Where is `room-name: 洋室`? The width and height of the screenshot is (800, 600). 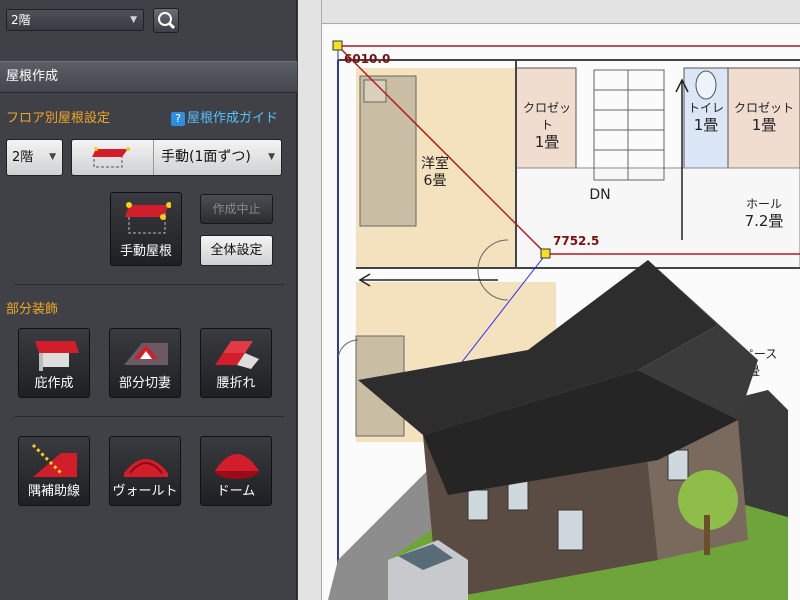
room-name: 洋室 is located at coordinates (435, 164).